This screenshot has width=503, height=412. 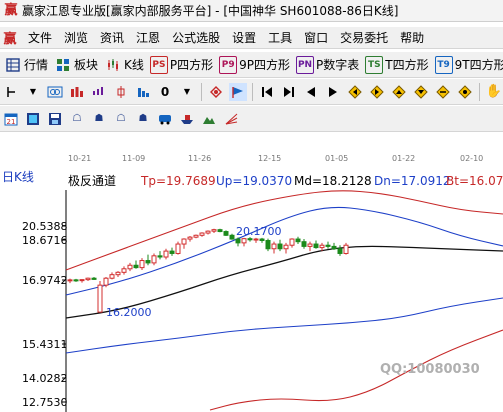 I want to click on bar-chart-icon, so click(x=143, y=92).